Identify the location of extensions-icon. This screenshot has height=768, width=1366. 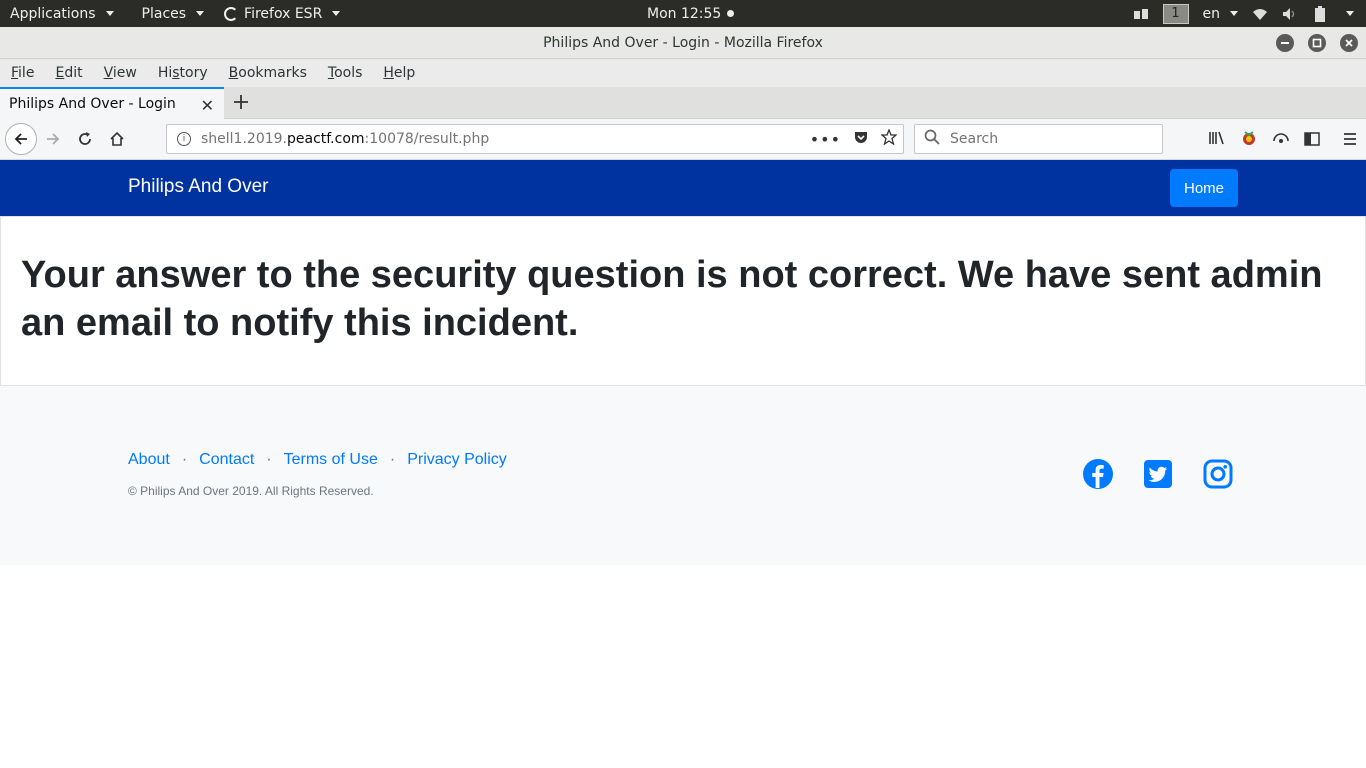
(1141, 14).